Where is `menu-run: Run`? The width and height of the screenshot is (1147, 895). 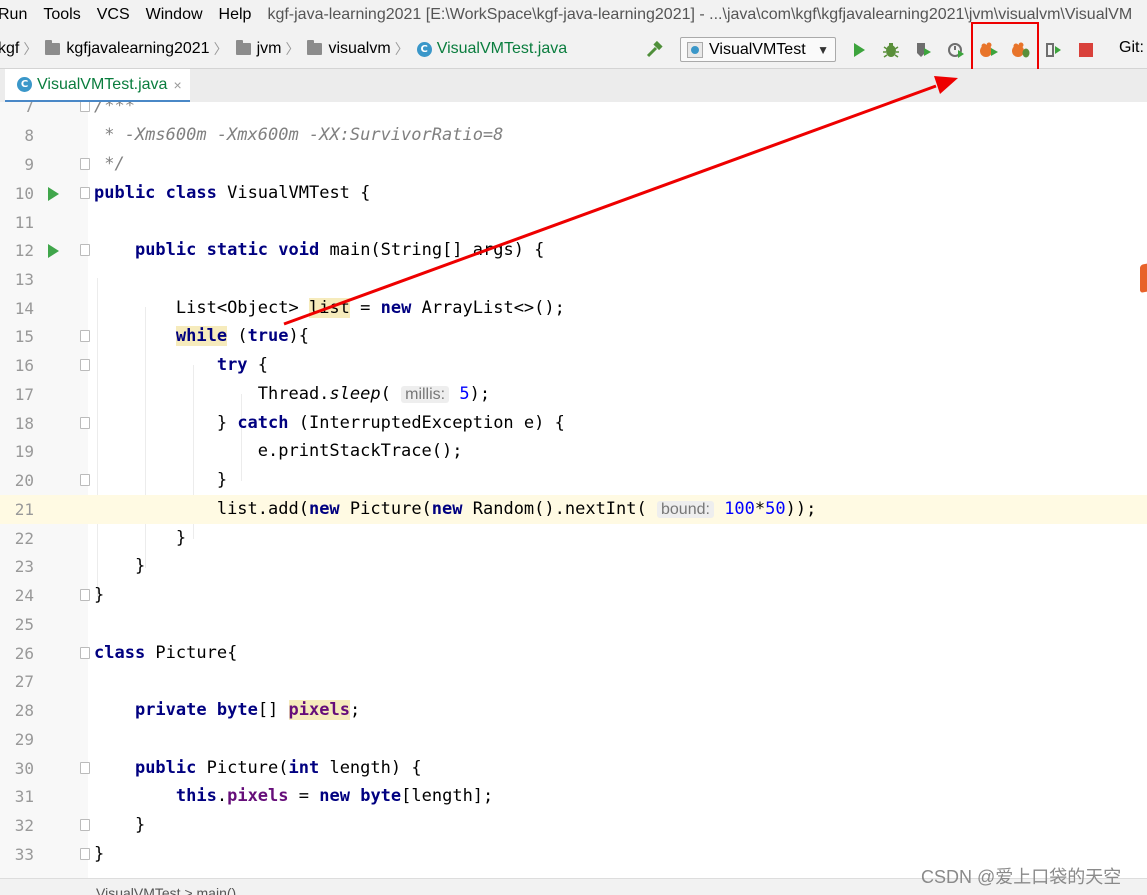
menu-run: Run is located at coordinates (13, 15).